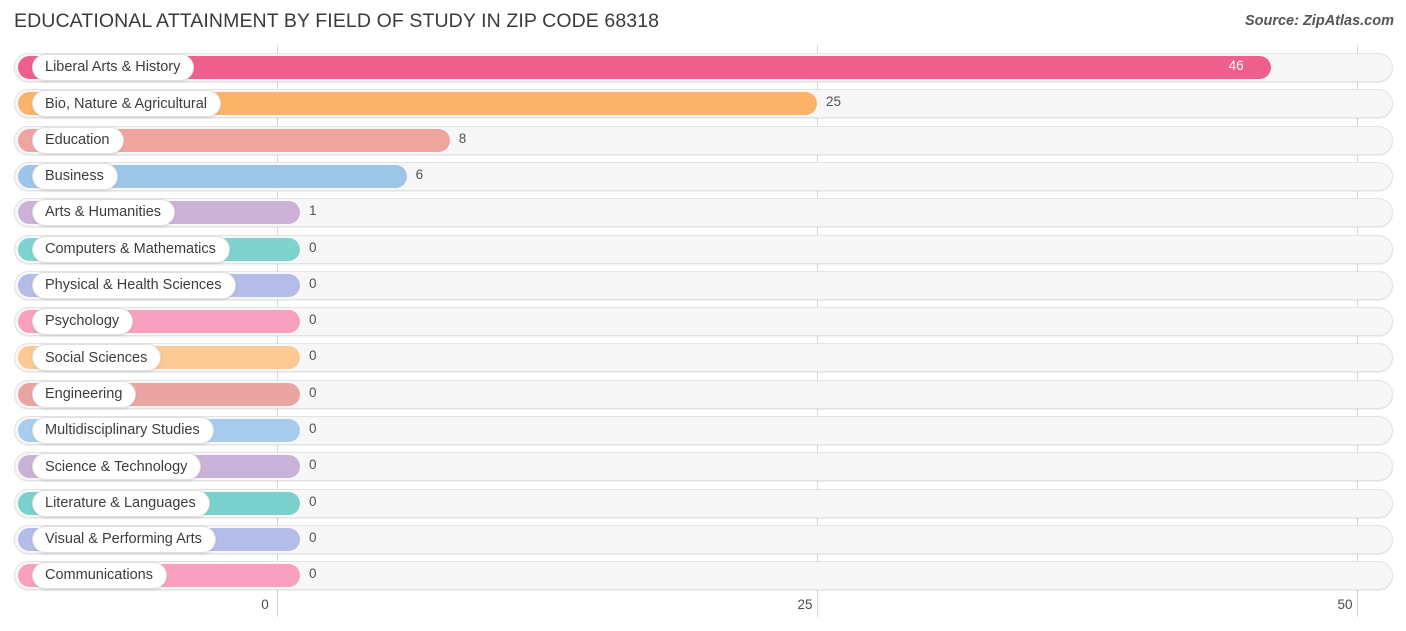  Describe the element at coordinates (703, 104) in the screenshot. I see `chart-row: 25 Bio, Nature & Agricultural` at that location.